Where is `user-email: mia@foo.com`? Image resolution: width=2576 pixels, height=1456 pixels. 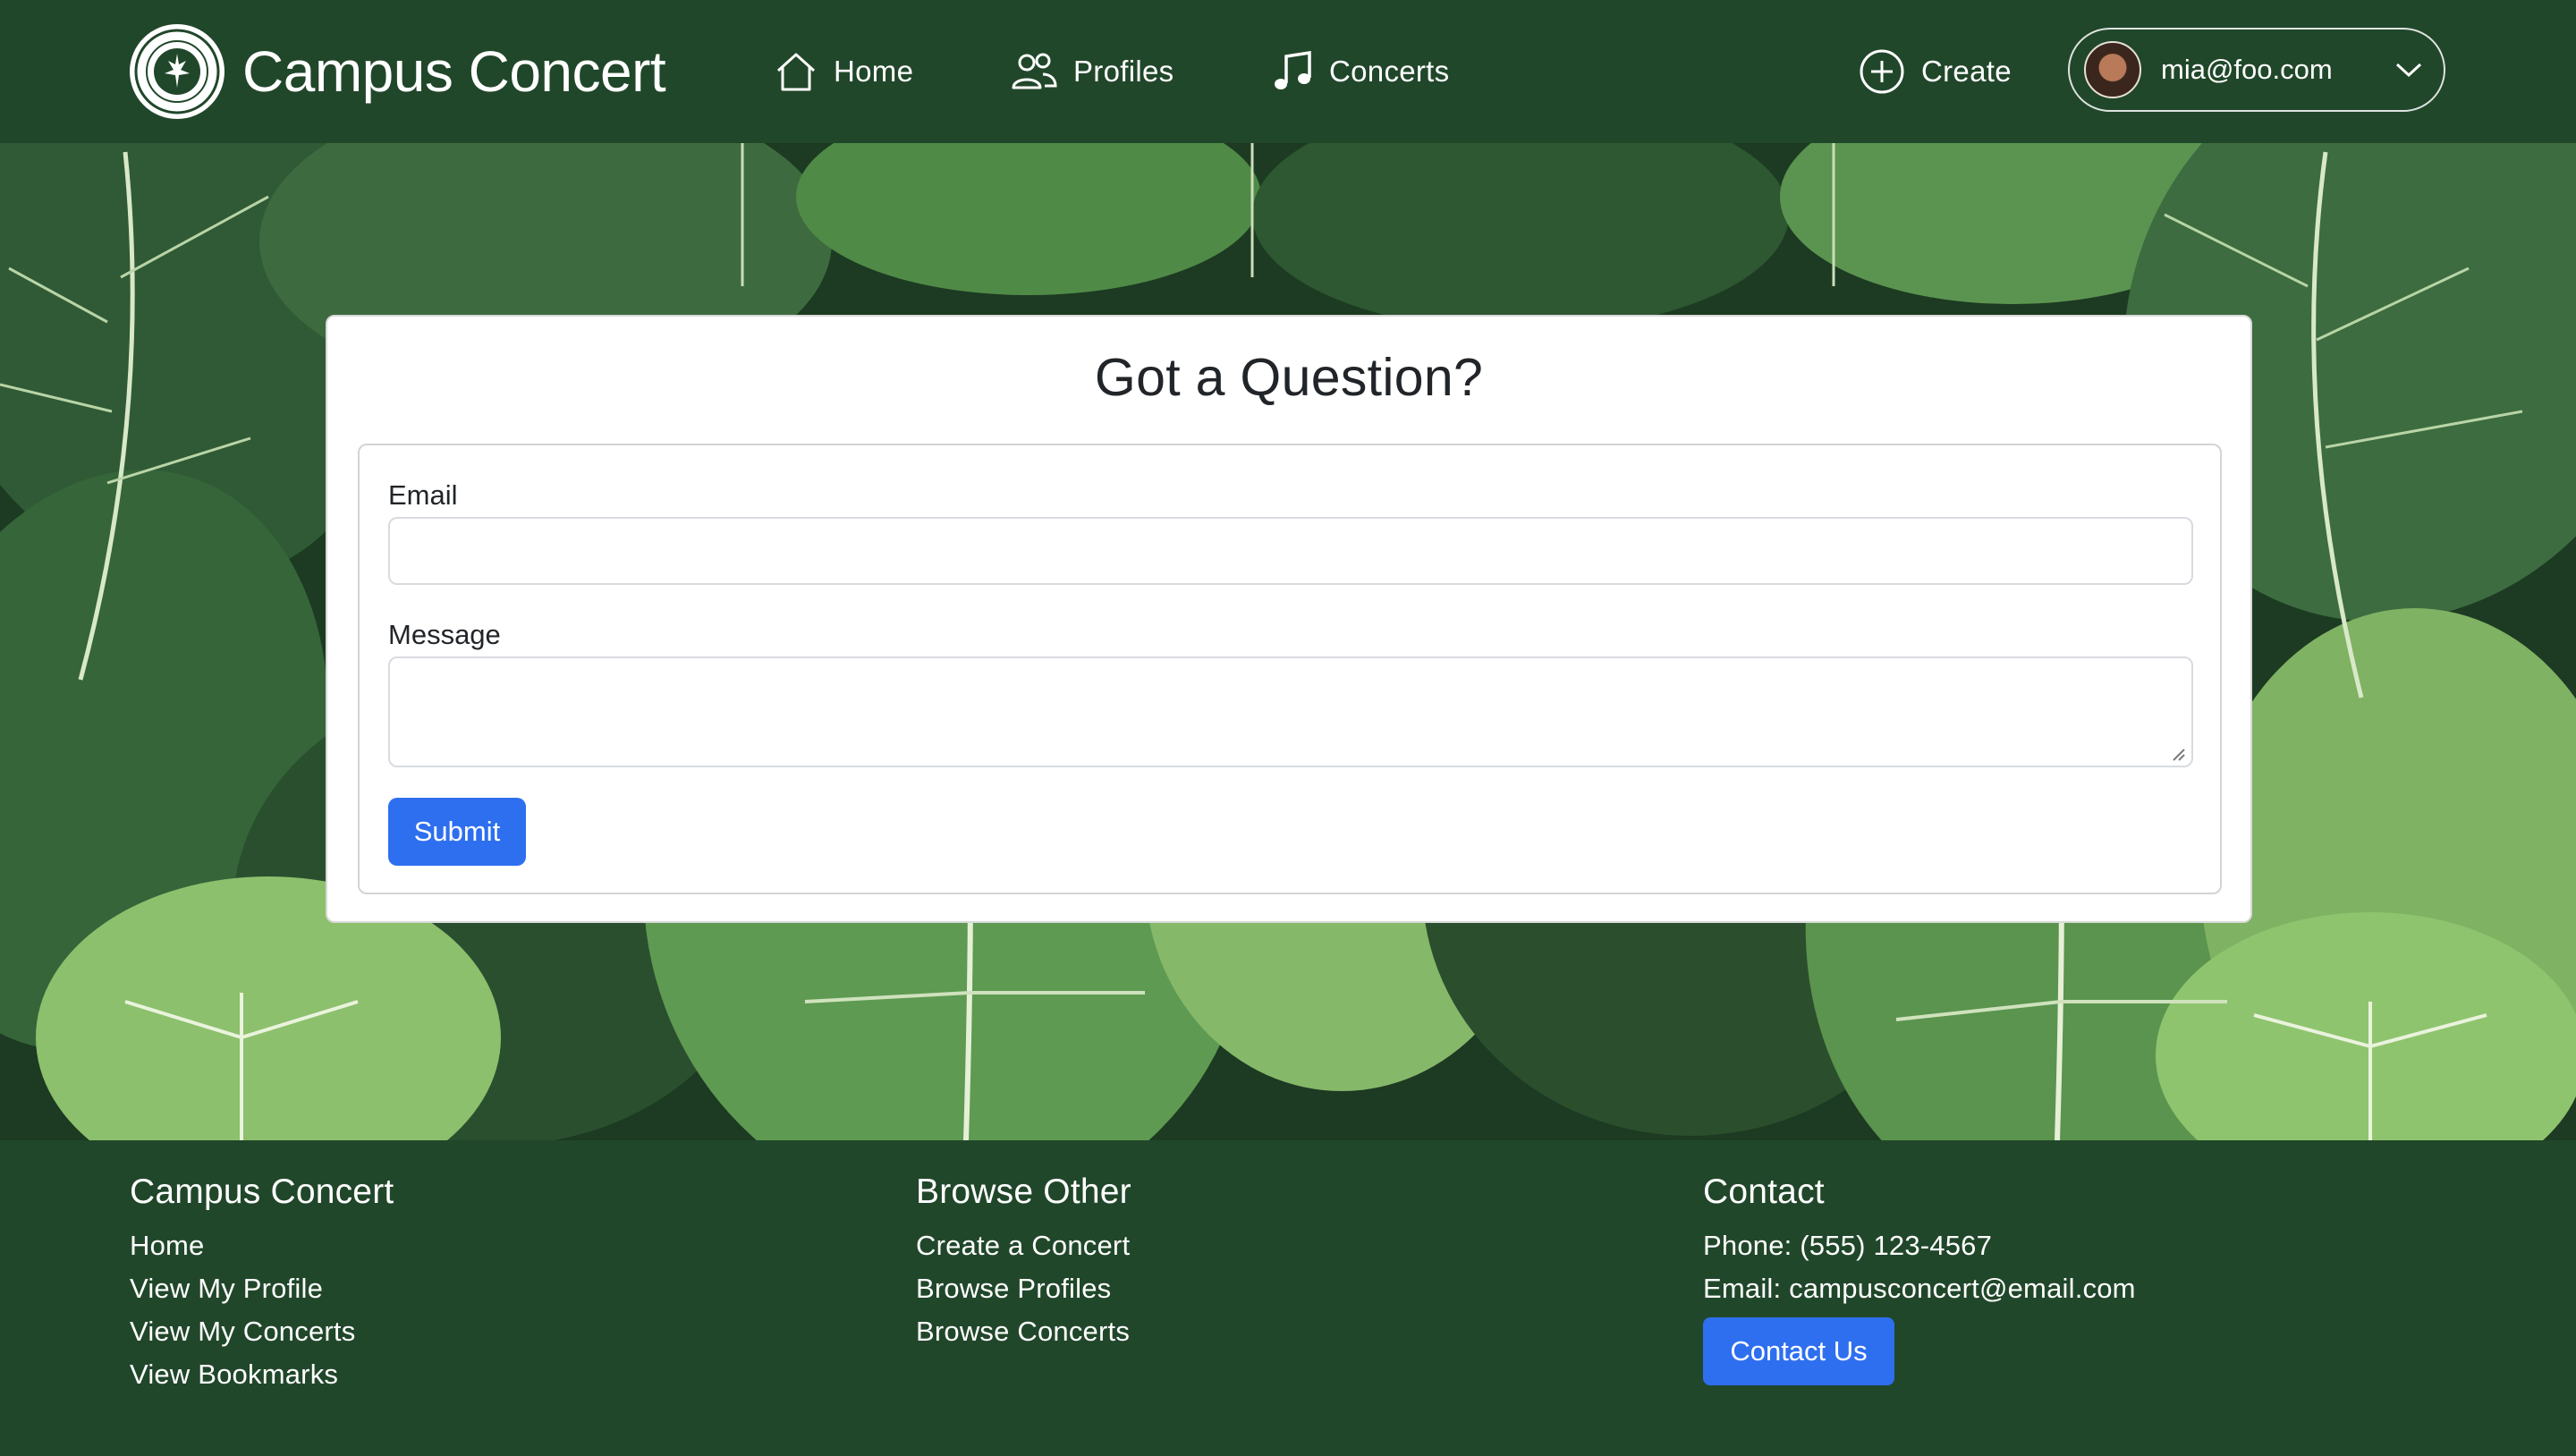
user-email: mia@foo.com is located at coordinates (2247, 69).